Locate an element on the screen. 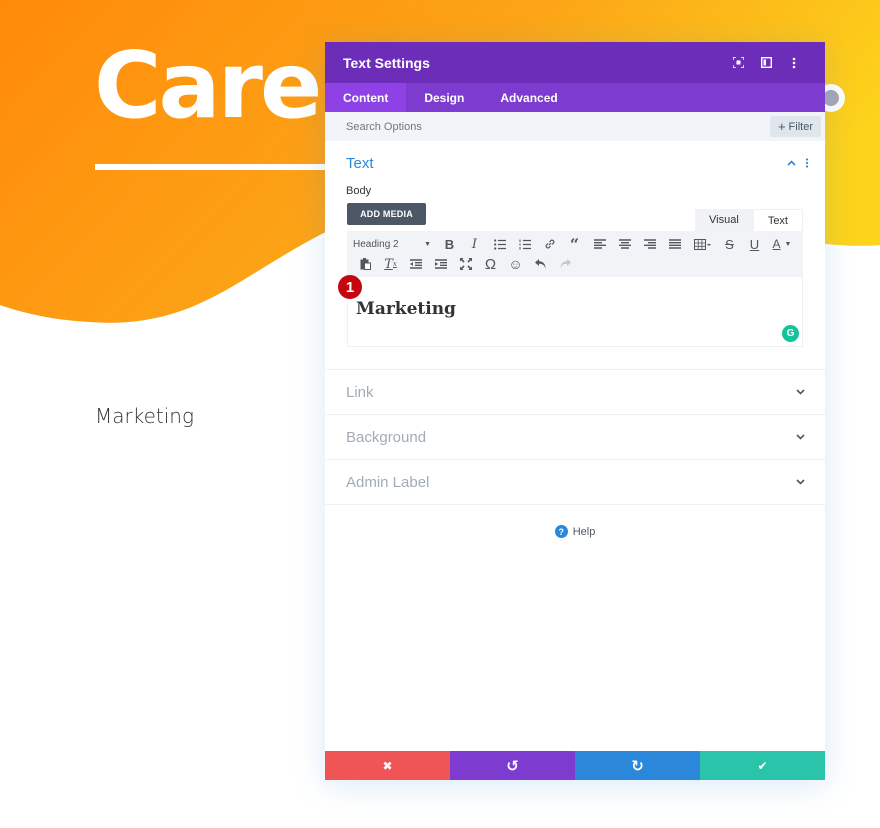 Image resolution: width=880 pixels, height=828 pixels. page-marketing-text: Marketing is located at coordinates (144, 416).